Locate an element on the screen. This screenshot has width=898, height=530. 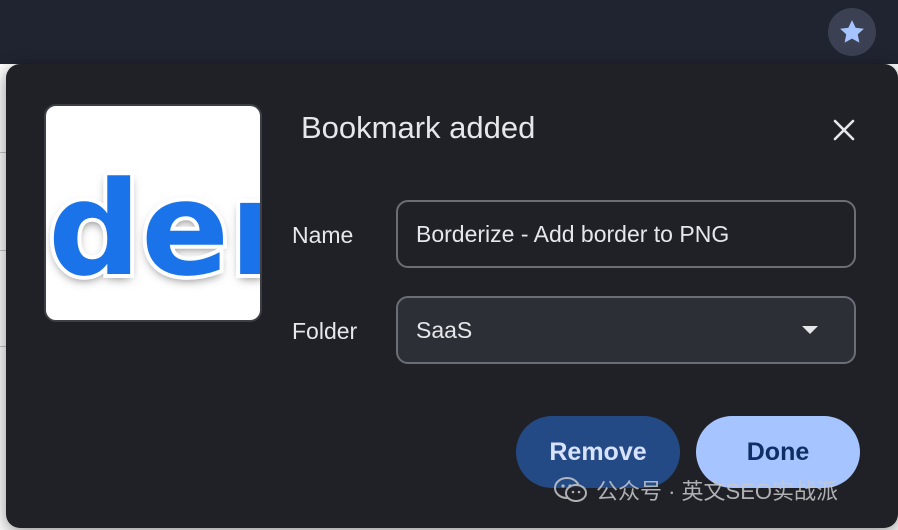
watermark-text: 公众号 · 英文SEO实战派 is located at coordinates (717, 491).